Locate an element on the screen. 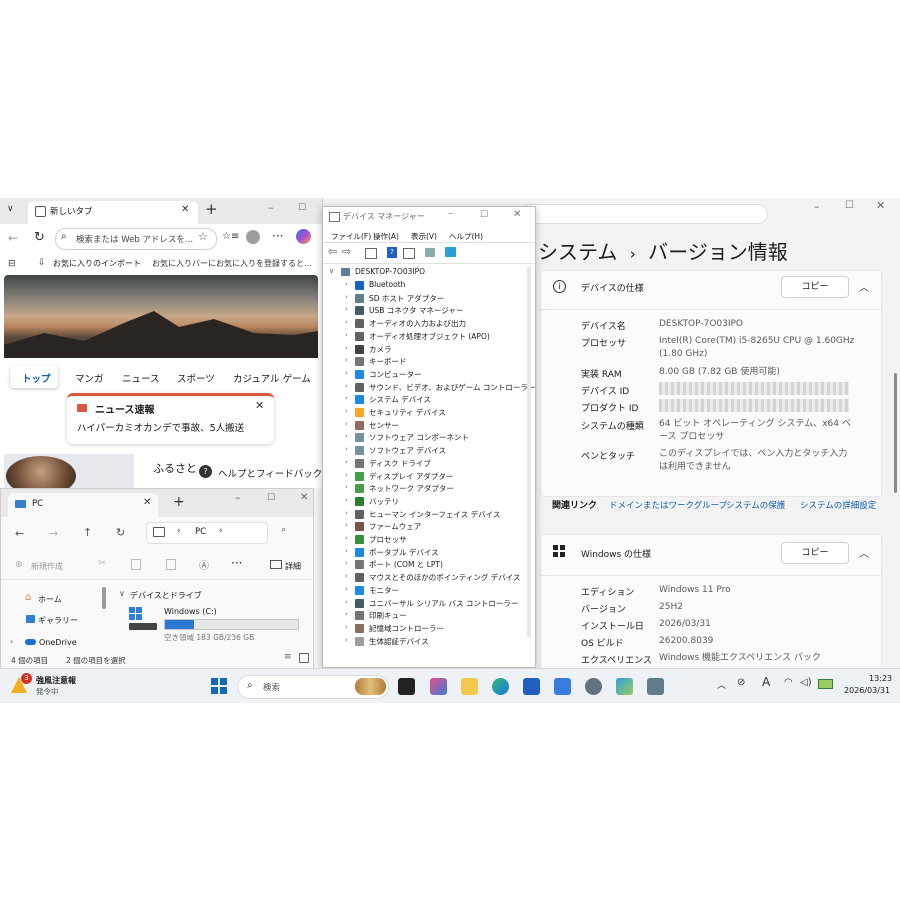  chevron-up-icon: ︿ is located at coordinates (721, 684).